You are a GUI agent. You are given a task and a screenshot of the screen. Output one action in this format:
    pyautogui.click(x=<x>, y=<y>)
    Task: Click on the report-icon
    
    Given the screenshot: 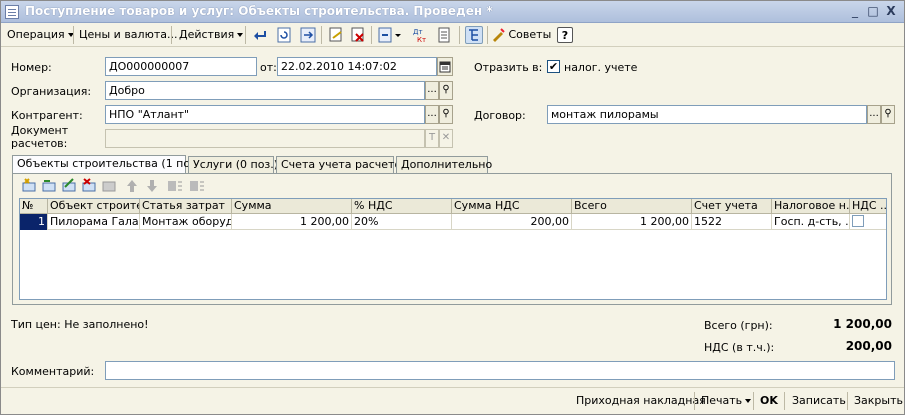 What is the action you would take?
    pyautogui.click(x=444, y=35)
    